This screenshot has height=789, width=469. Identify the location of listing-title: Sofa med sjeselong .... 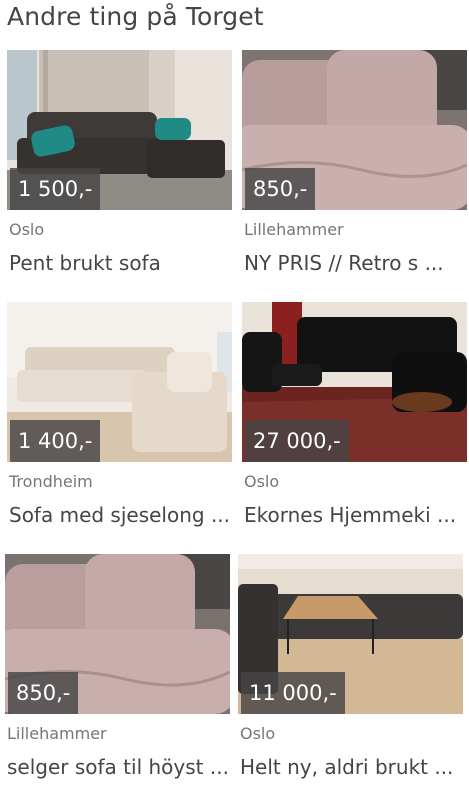
(120, 515).